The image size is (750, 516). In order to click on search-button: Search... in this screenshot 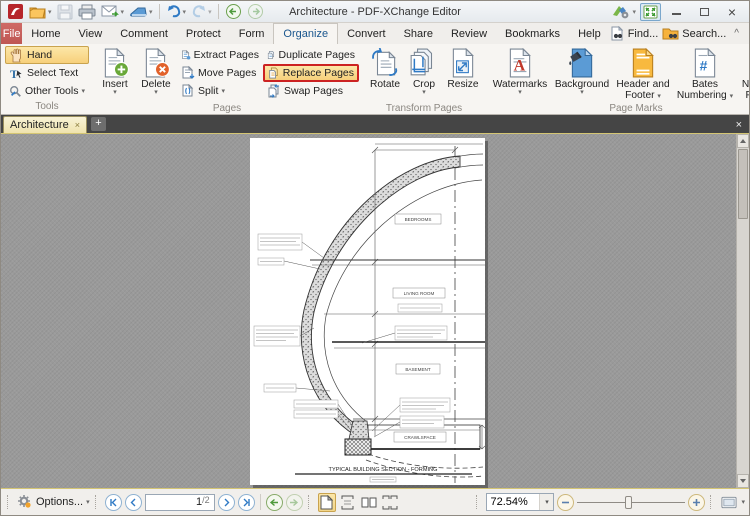, I will do `click(694, 33)`.